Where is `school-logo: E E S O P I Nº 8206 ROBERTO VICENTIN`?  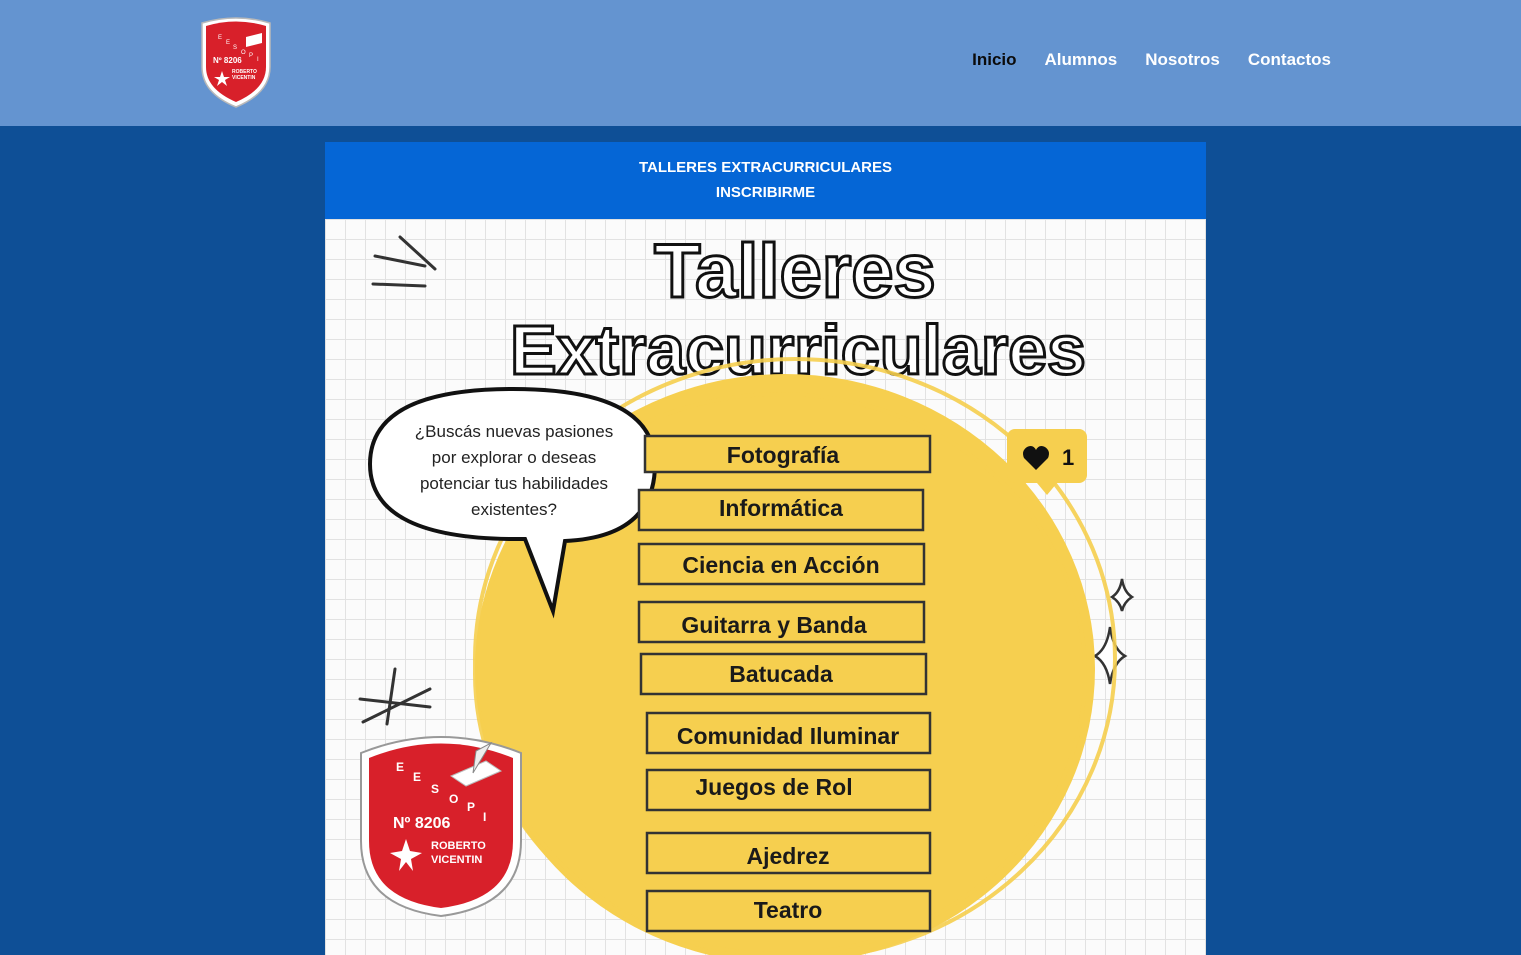
school-logo: E E S O P I Nº 8206 ROBERTO VICENTIN is located at coordinates (236, 62).